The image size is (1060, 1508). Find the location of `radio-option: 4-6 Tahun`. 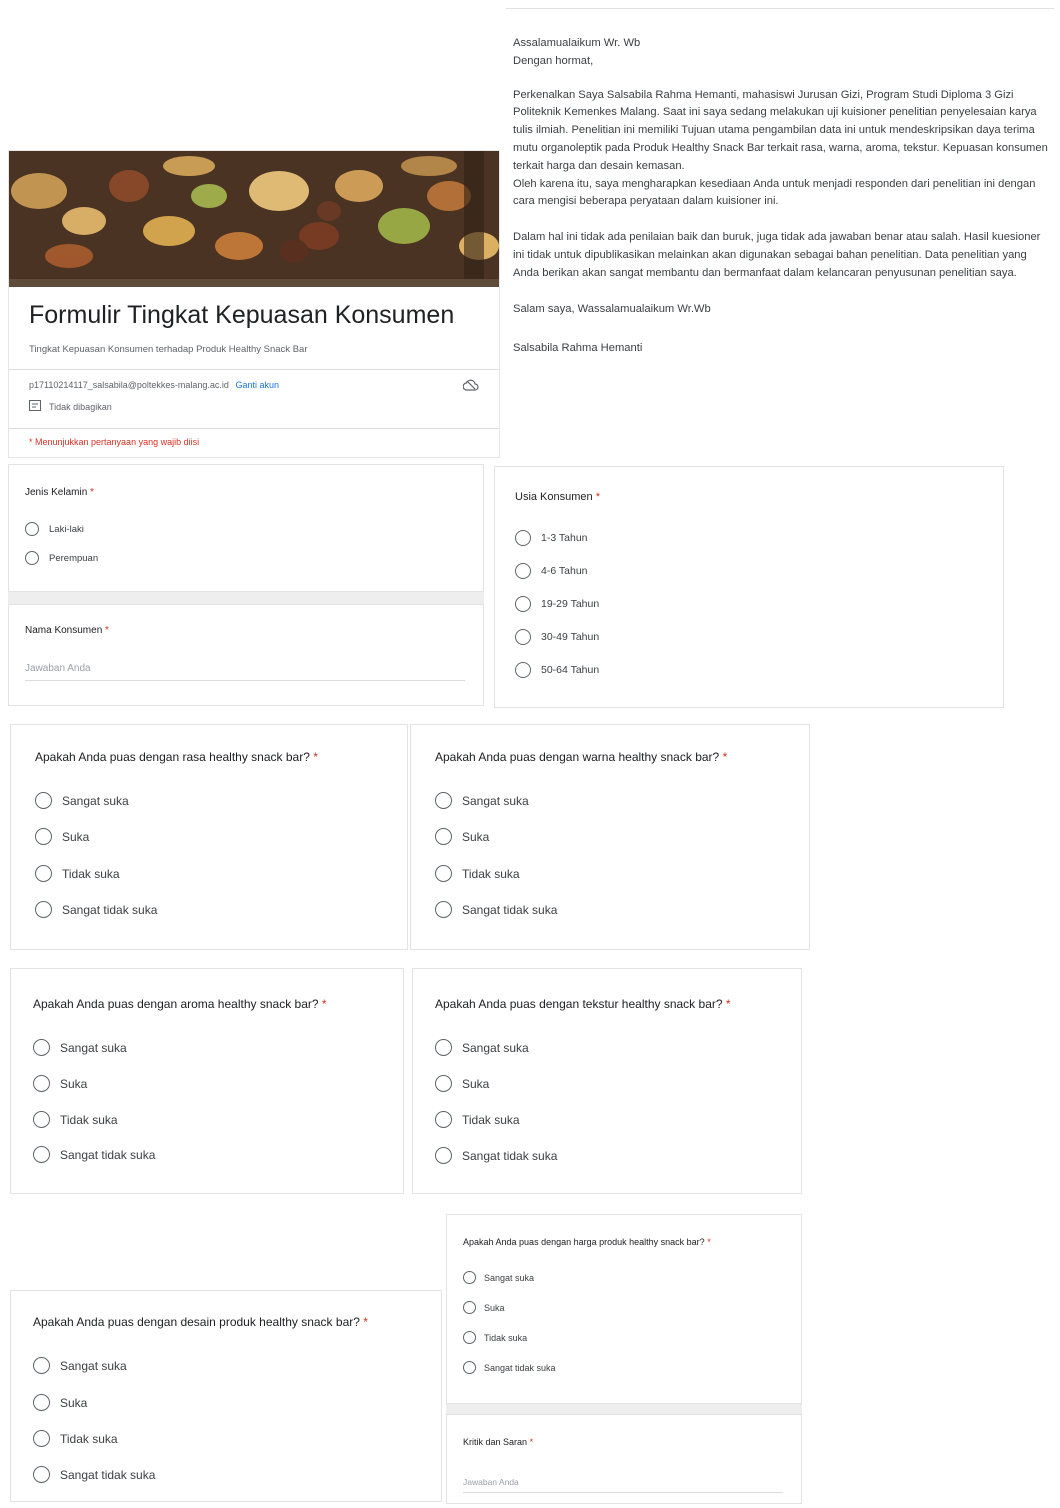

radio-option: 4-6 Tahun is located at coordinates (551, 571).